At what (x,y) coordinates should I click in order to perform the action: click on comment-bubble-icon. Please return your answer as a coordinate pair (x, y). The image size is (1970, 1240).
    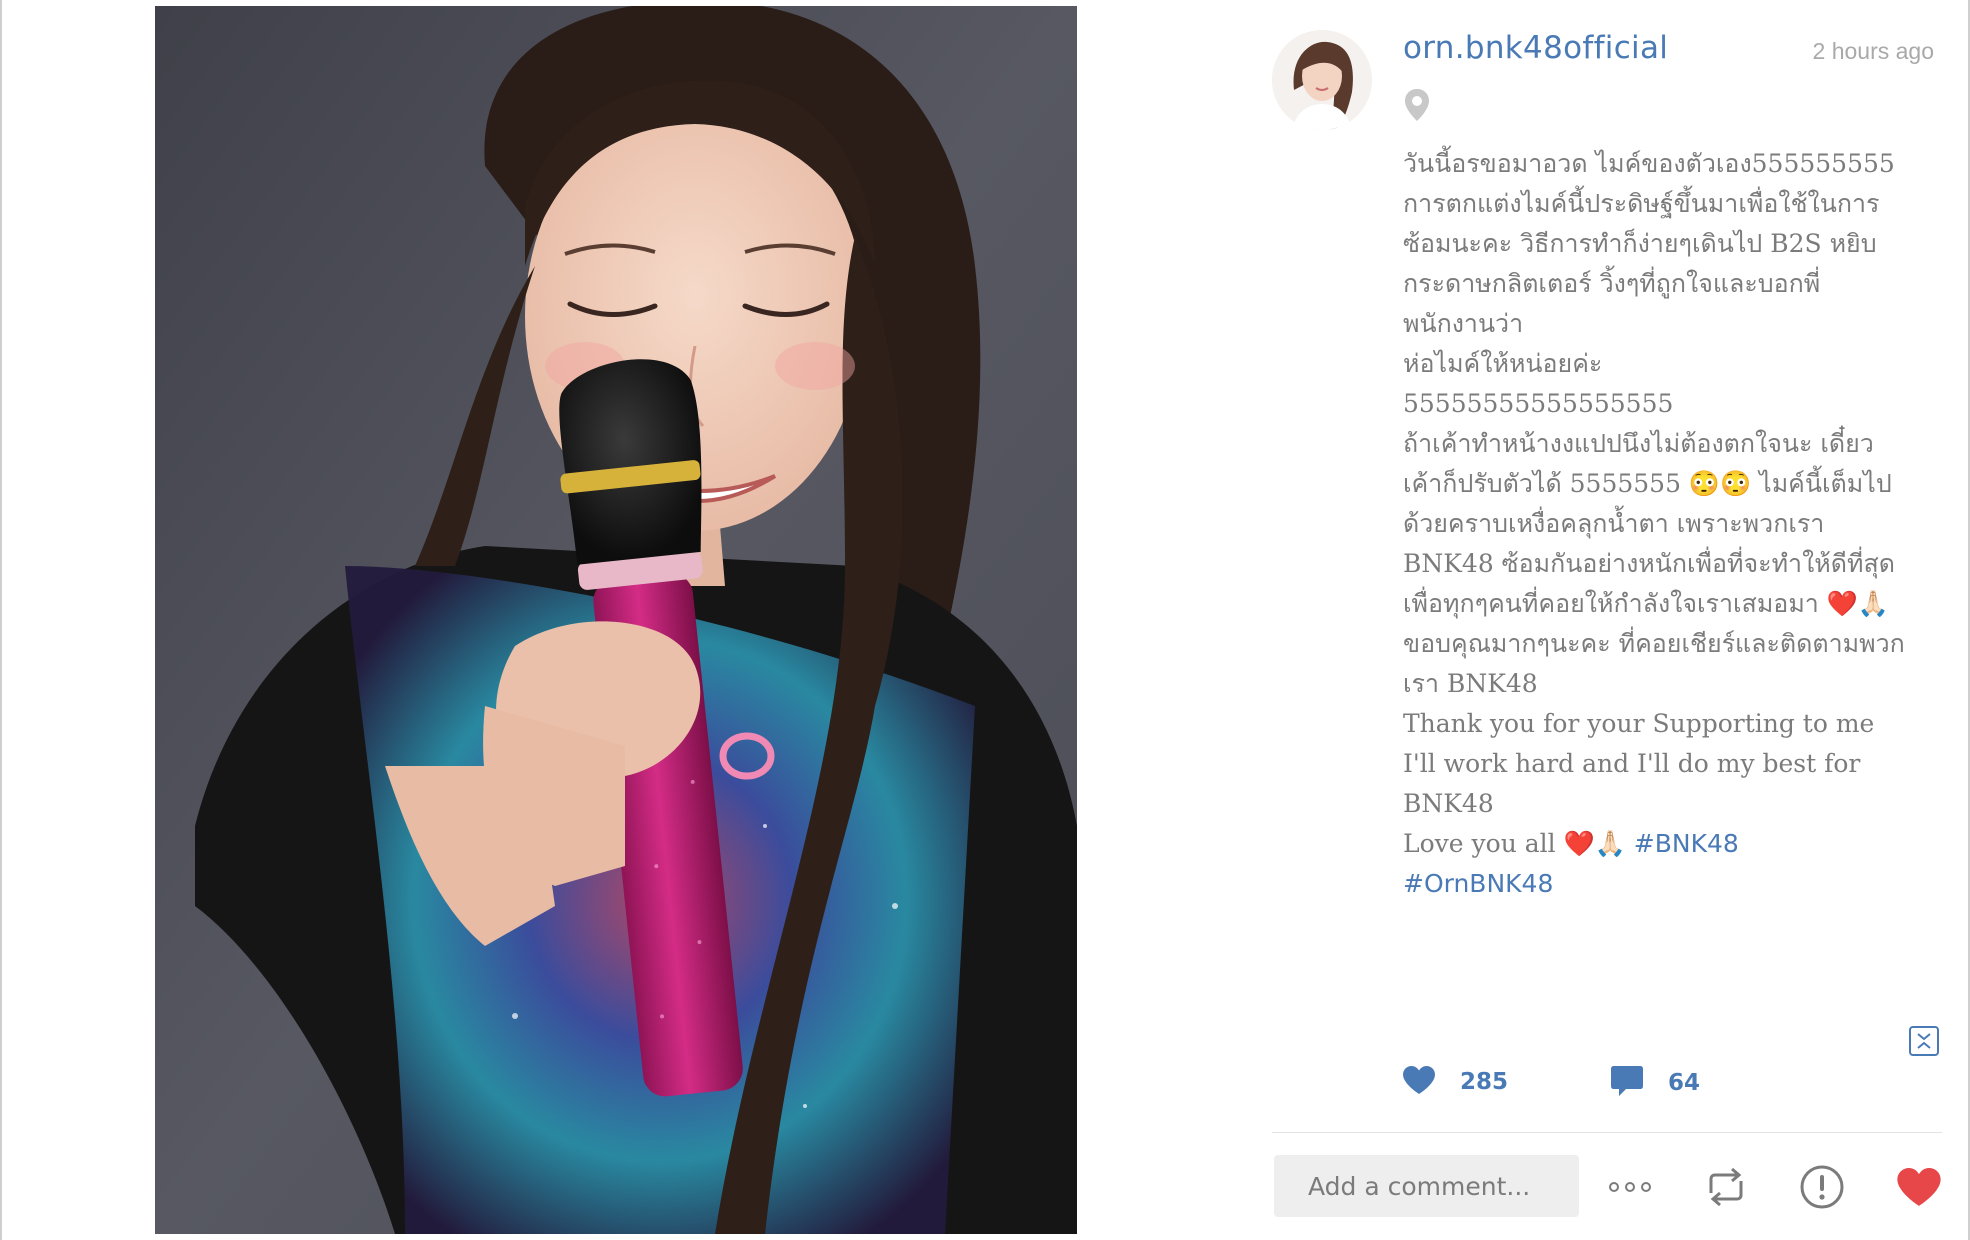
    Looking at the image, I should click on (1627, 1083).